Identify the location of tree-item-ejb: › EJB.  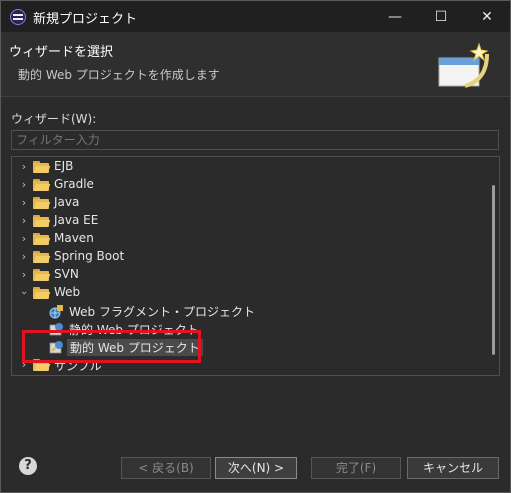
(247, 167).